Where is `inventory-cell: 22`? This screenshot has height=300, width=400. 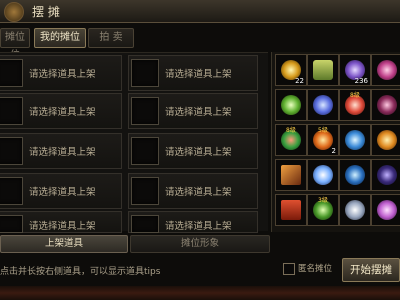
inventory-cell: 22 is located at coordinates (291, 70).